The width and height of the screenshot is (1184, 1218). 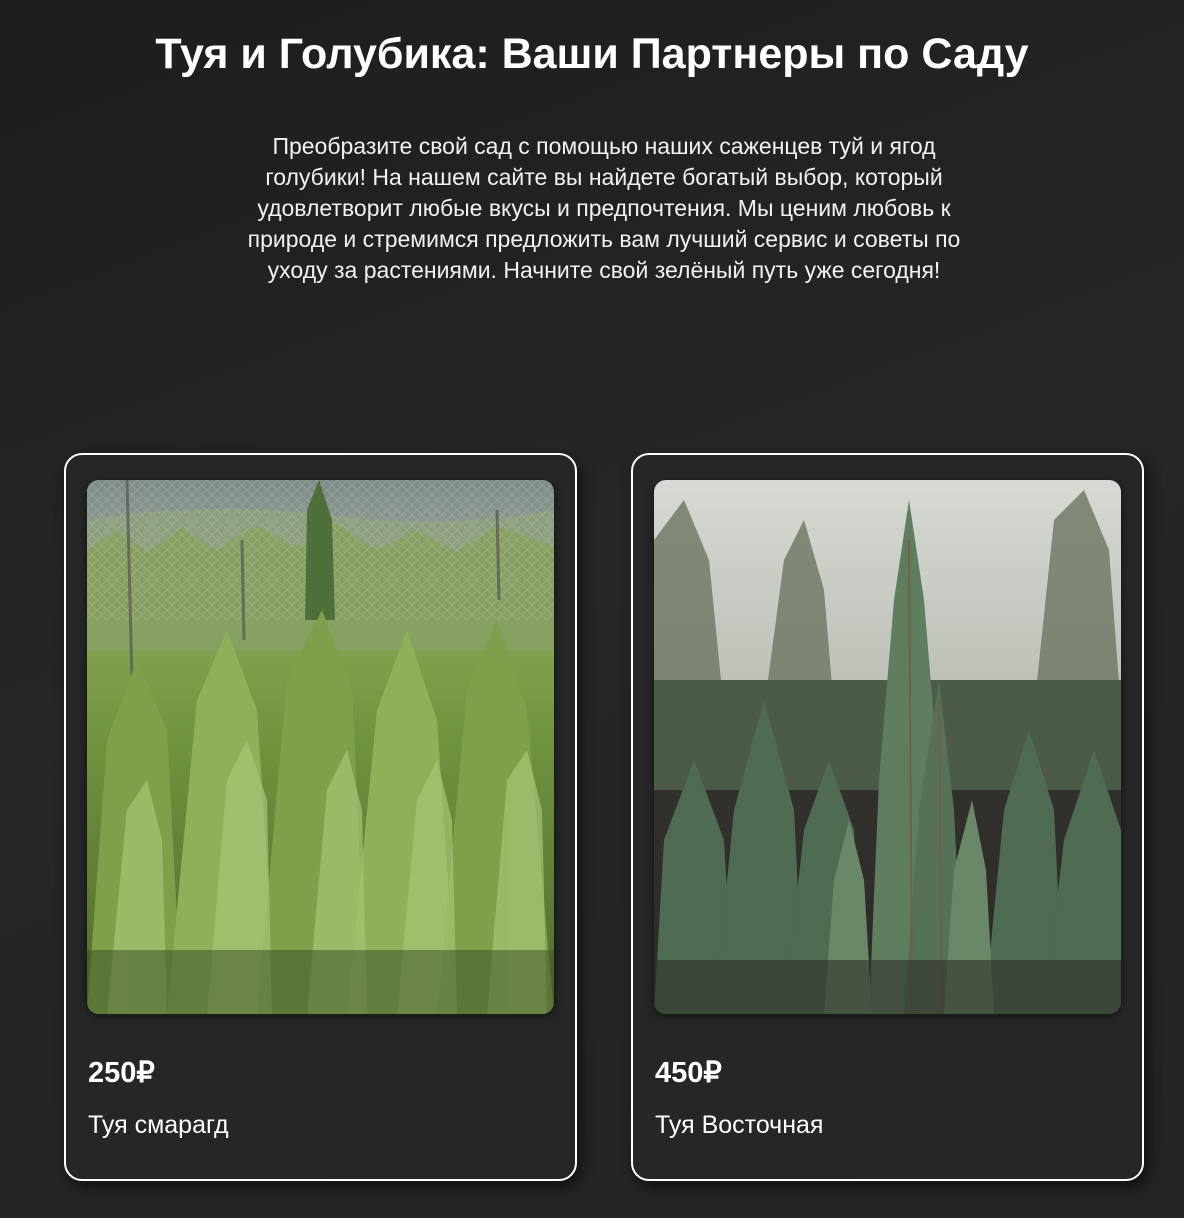 I want to click on product-price: 450₽, so click(x=688, y=1073).